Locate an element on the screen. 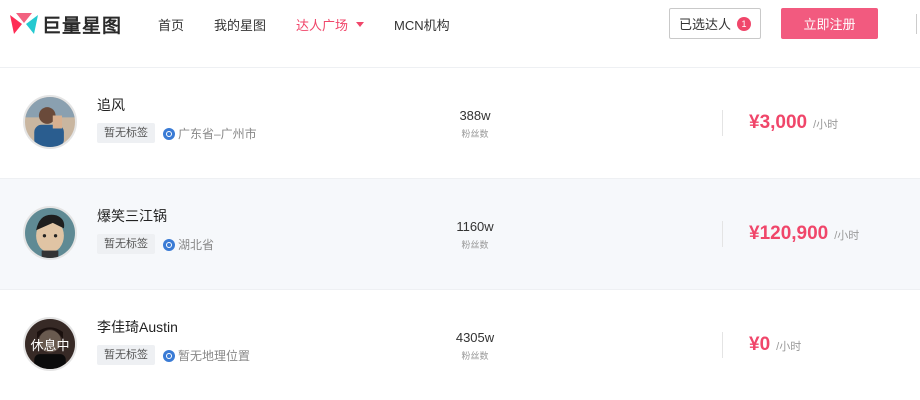 Image resolution: width=920 pixels, height=400 pixels. creator-location: 广东省–广州市 is located at coordinates (210, 133).